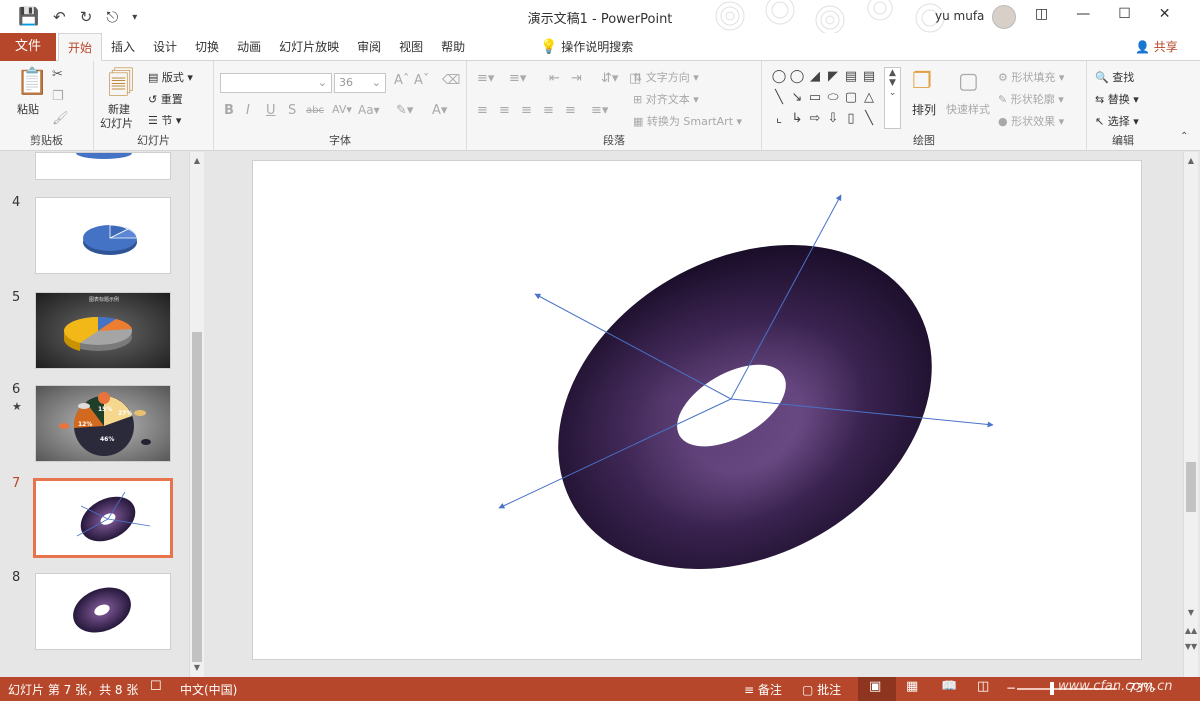 Image resolution: width=1200 pixels, height=701 pixels. I want to click on paste-icon: 📋, so click(32, 82).